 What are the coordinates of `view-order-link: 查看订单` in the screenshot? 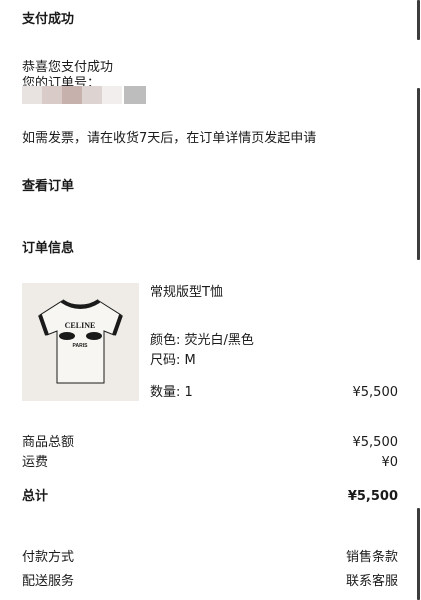 It's located at (48, 186).